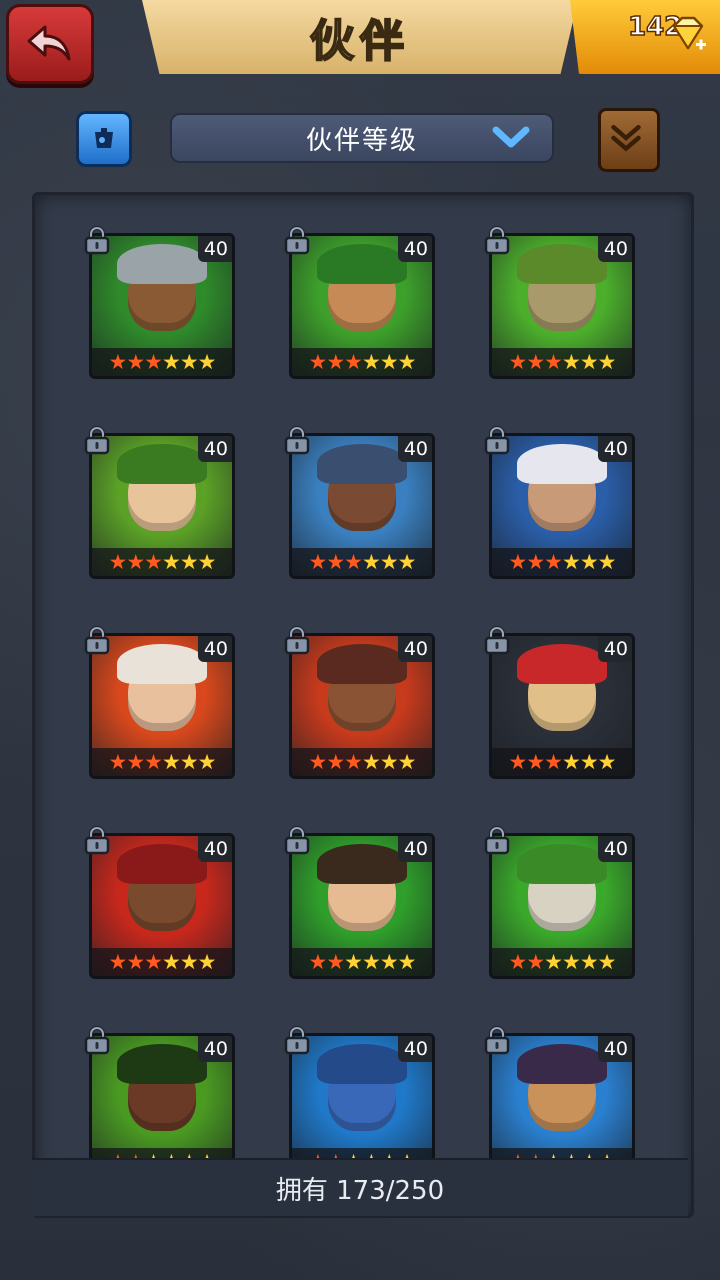 The image size is (720, 1280). I want to click on sort-dropdown: 伙伴等级, so click(362, 138).